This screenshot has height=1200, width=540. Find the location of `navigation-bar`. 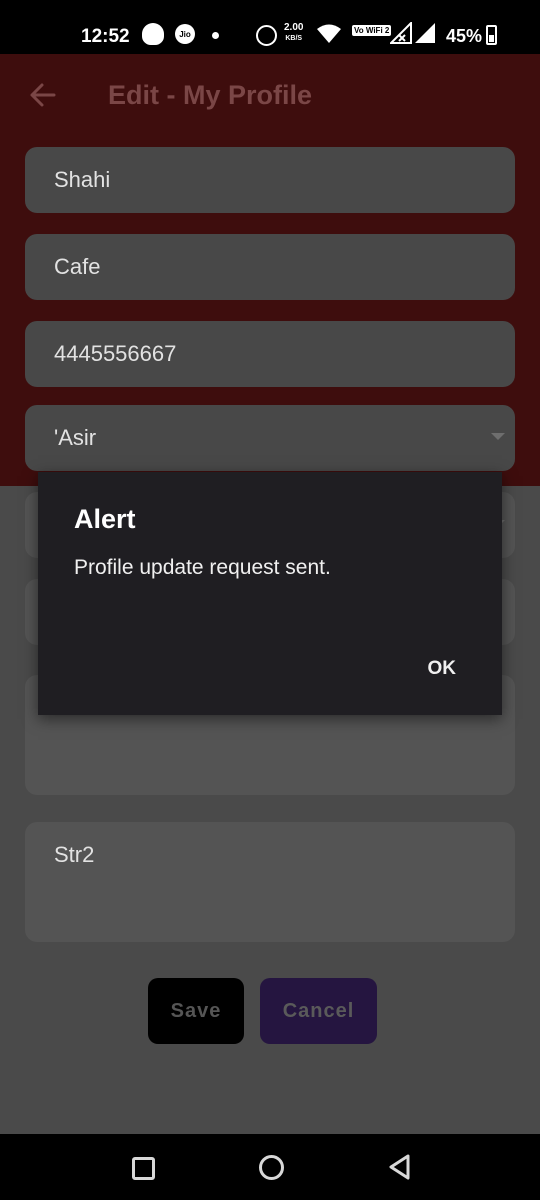

navigation-bar is located at coordinates (270, 1167).